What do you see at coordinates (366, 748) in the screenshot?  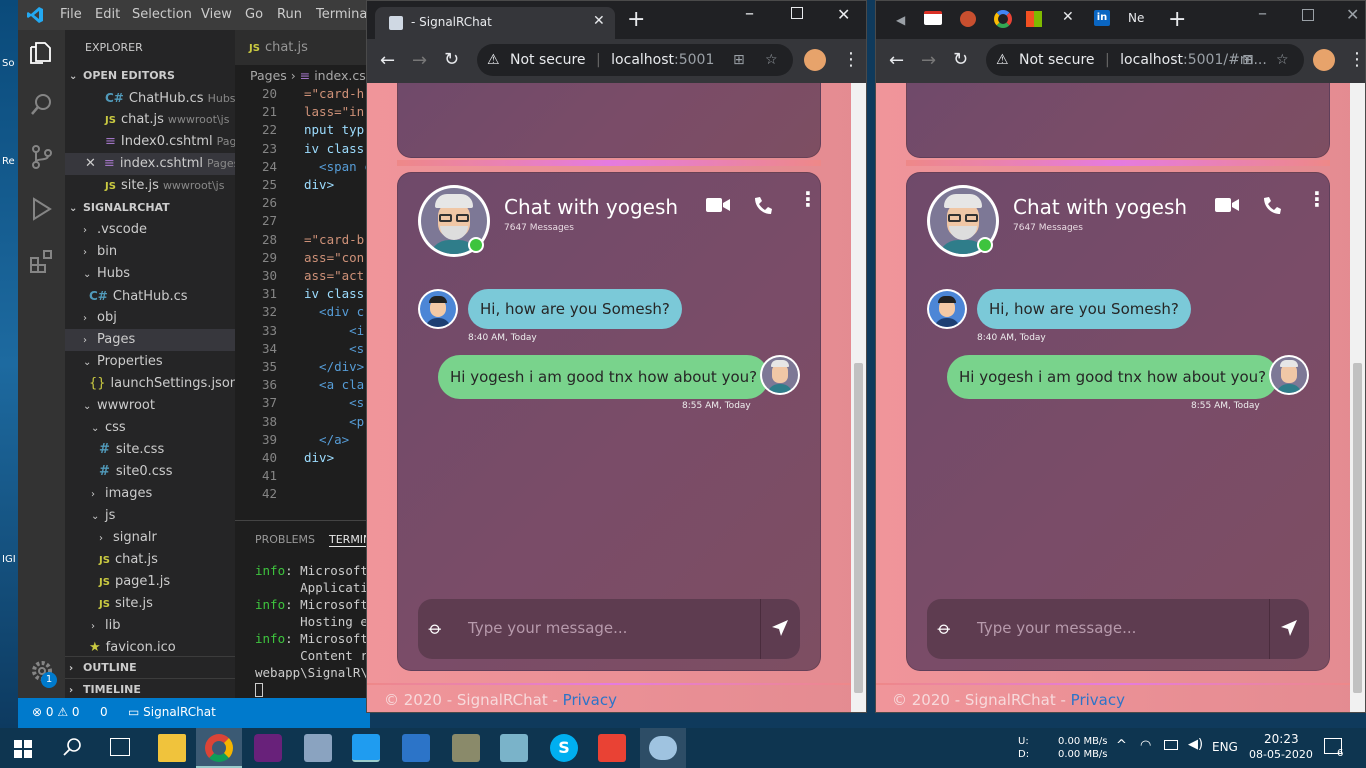 I see `vscode-task-icon` at bounding box center [366, 748].